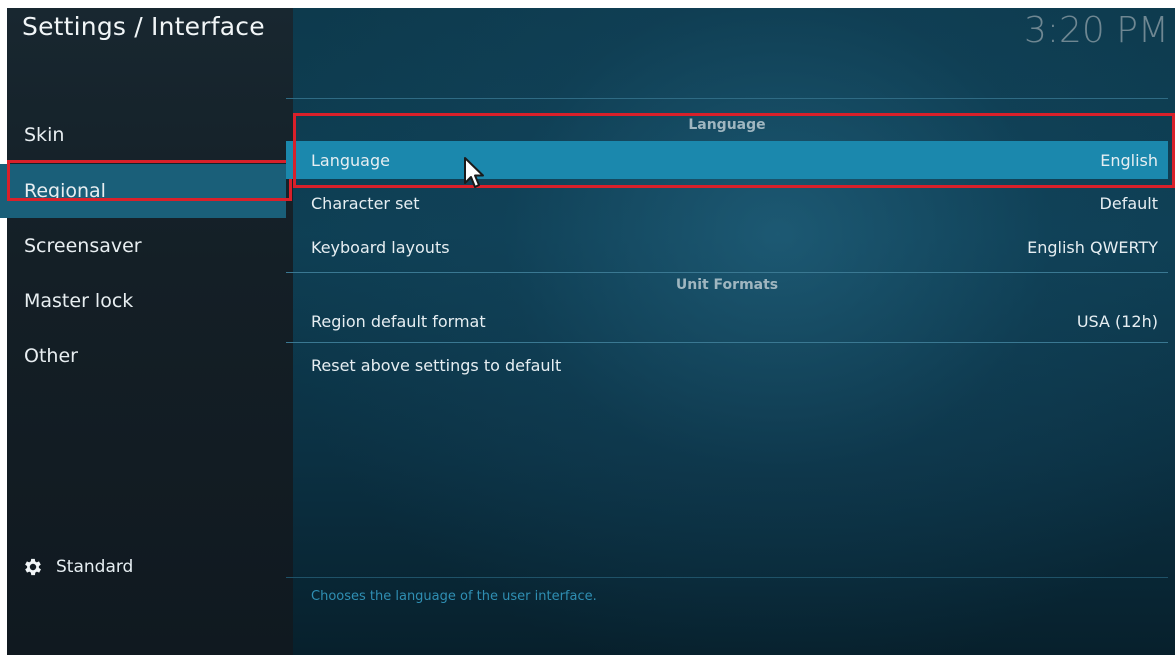  What do you see at coordinates (727, 98) in the screenshot?
I see `header-divider` at bounding box center [727, 98].